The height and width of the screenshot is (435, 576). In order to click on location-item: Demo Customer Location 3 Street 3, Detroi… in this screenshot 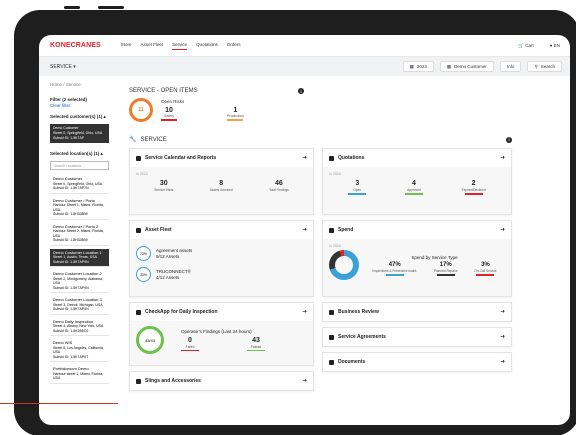, I will do `click(79, 305)`.